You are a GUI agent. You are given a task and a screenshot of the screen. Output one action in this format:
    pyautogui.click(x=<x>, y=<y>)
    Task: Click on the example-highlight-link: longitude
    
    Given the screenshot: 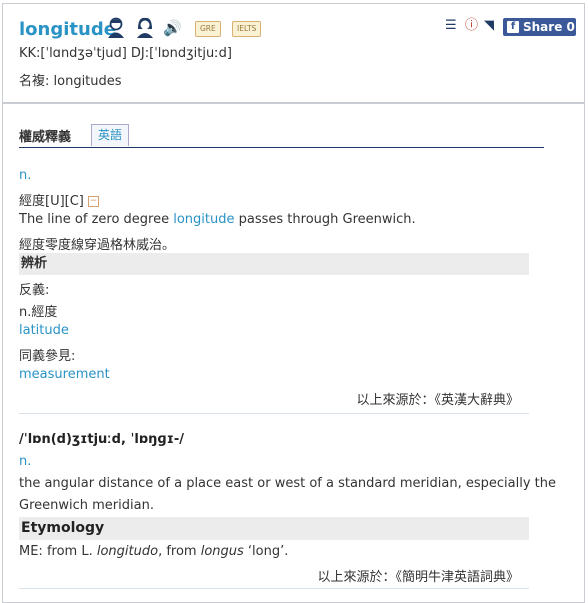 What is the action you would take?
    pyautogui.click(x=203, y=219)
    